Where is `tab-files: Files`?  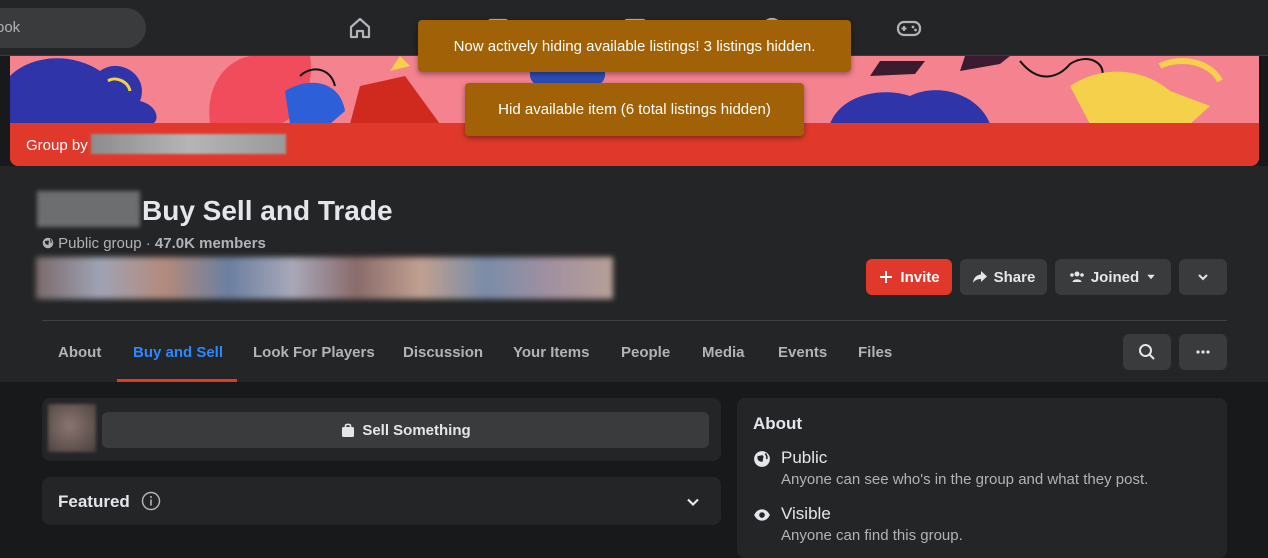 tab-files: Files is located at coordinates (875, 352).